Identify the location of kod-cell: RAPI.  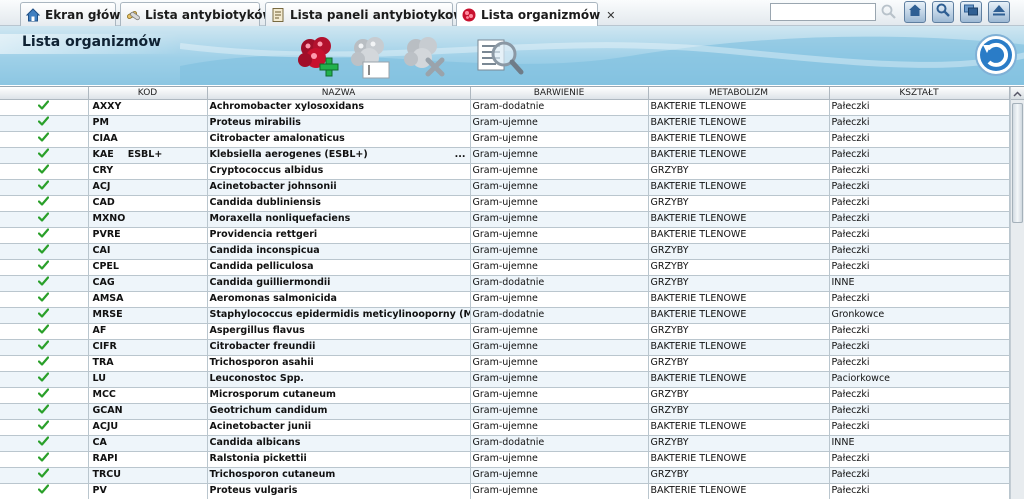
(148, 459).